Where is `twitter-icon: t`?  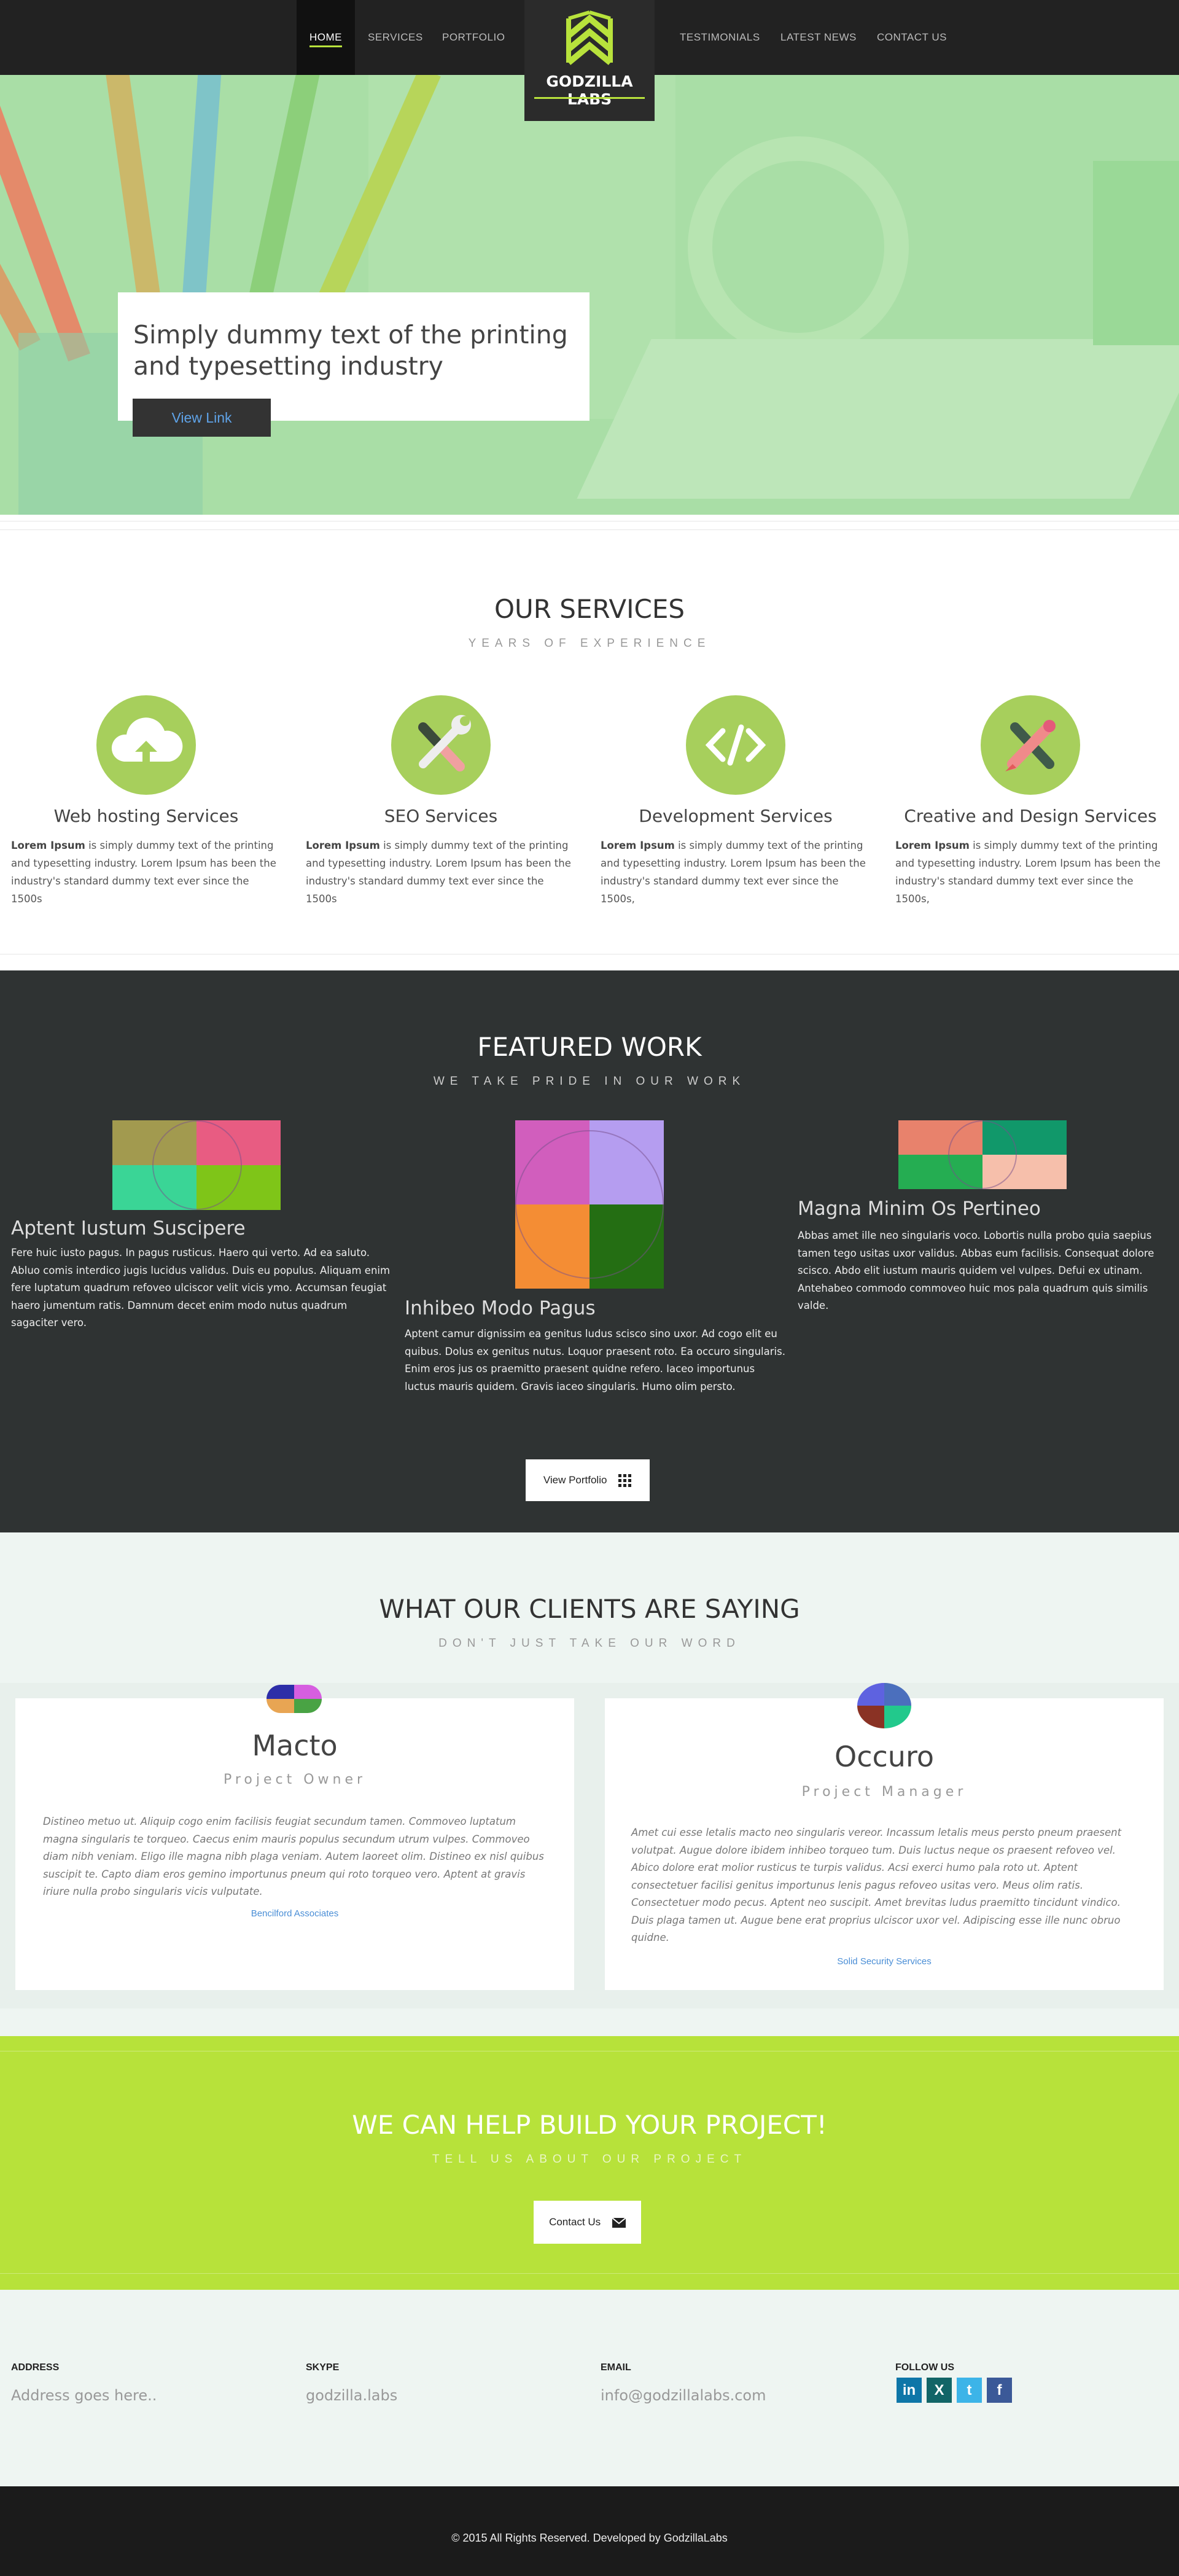 twitter-icon: t is located at coordinates (969, 2390).